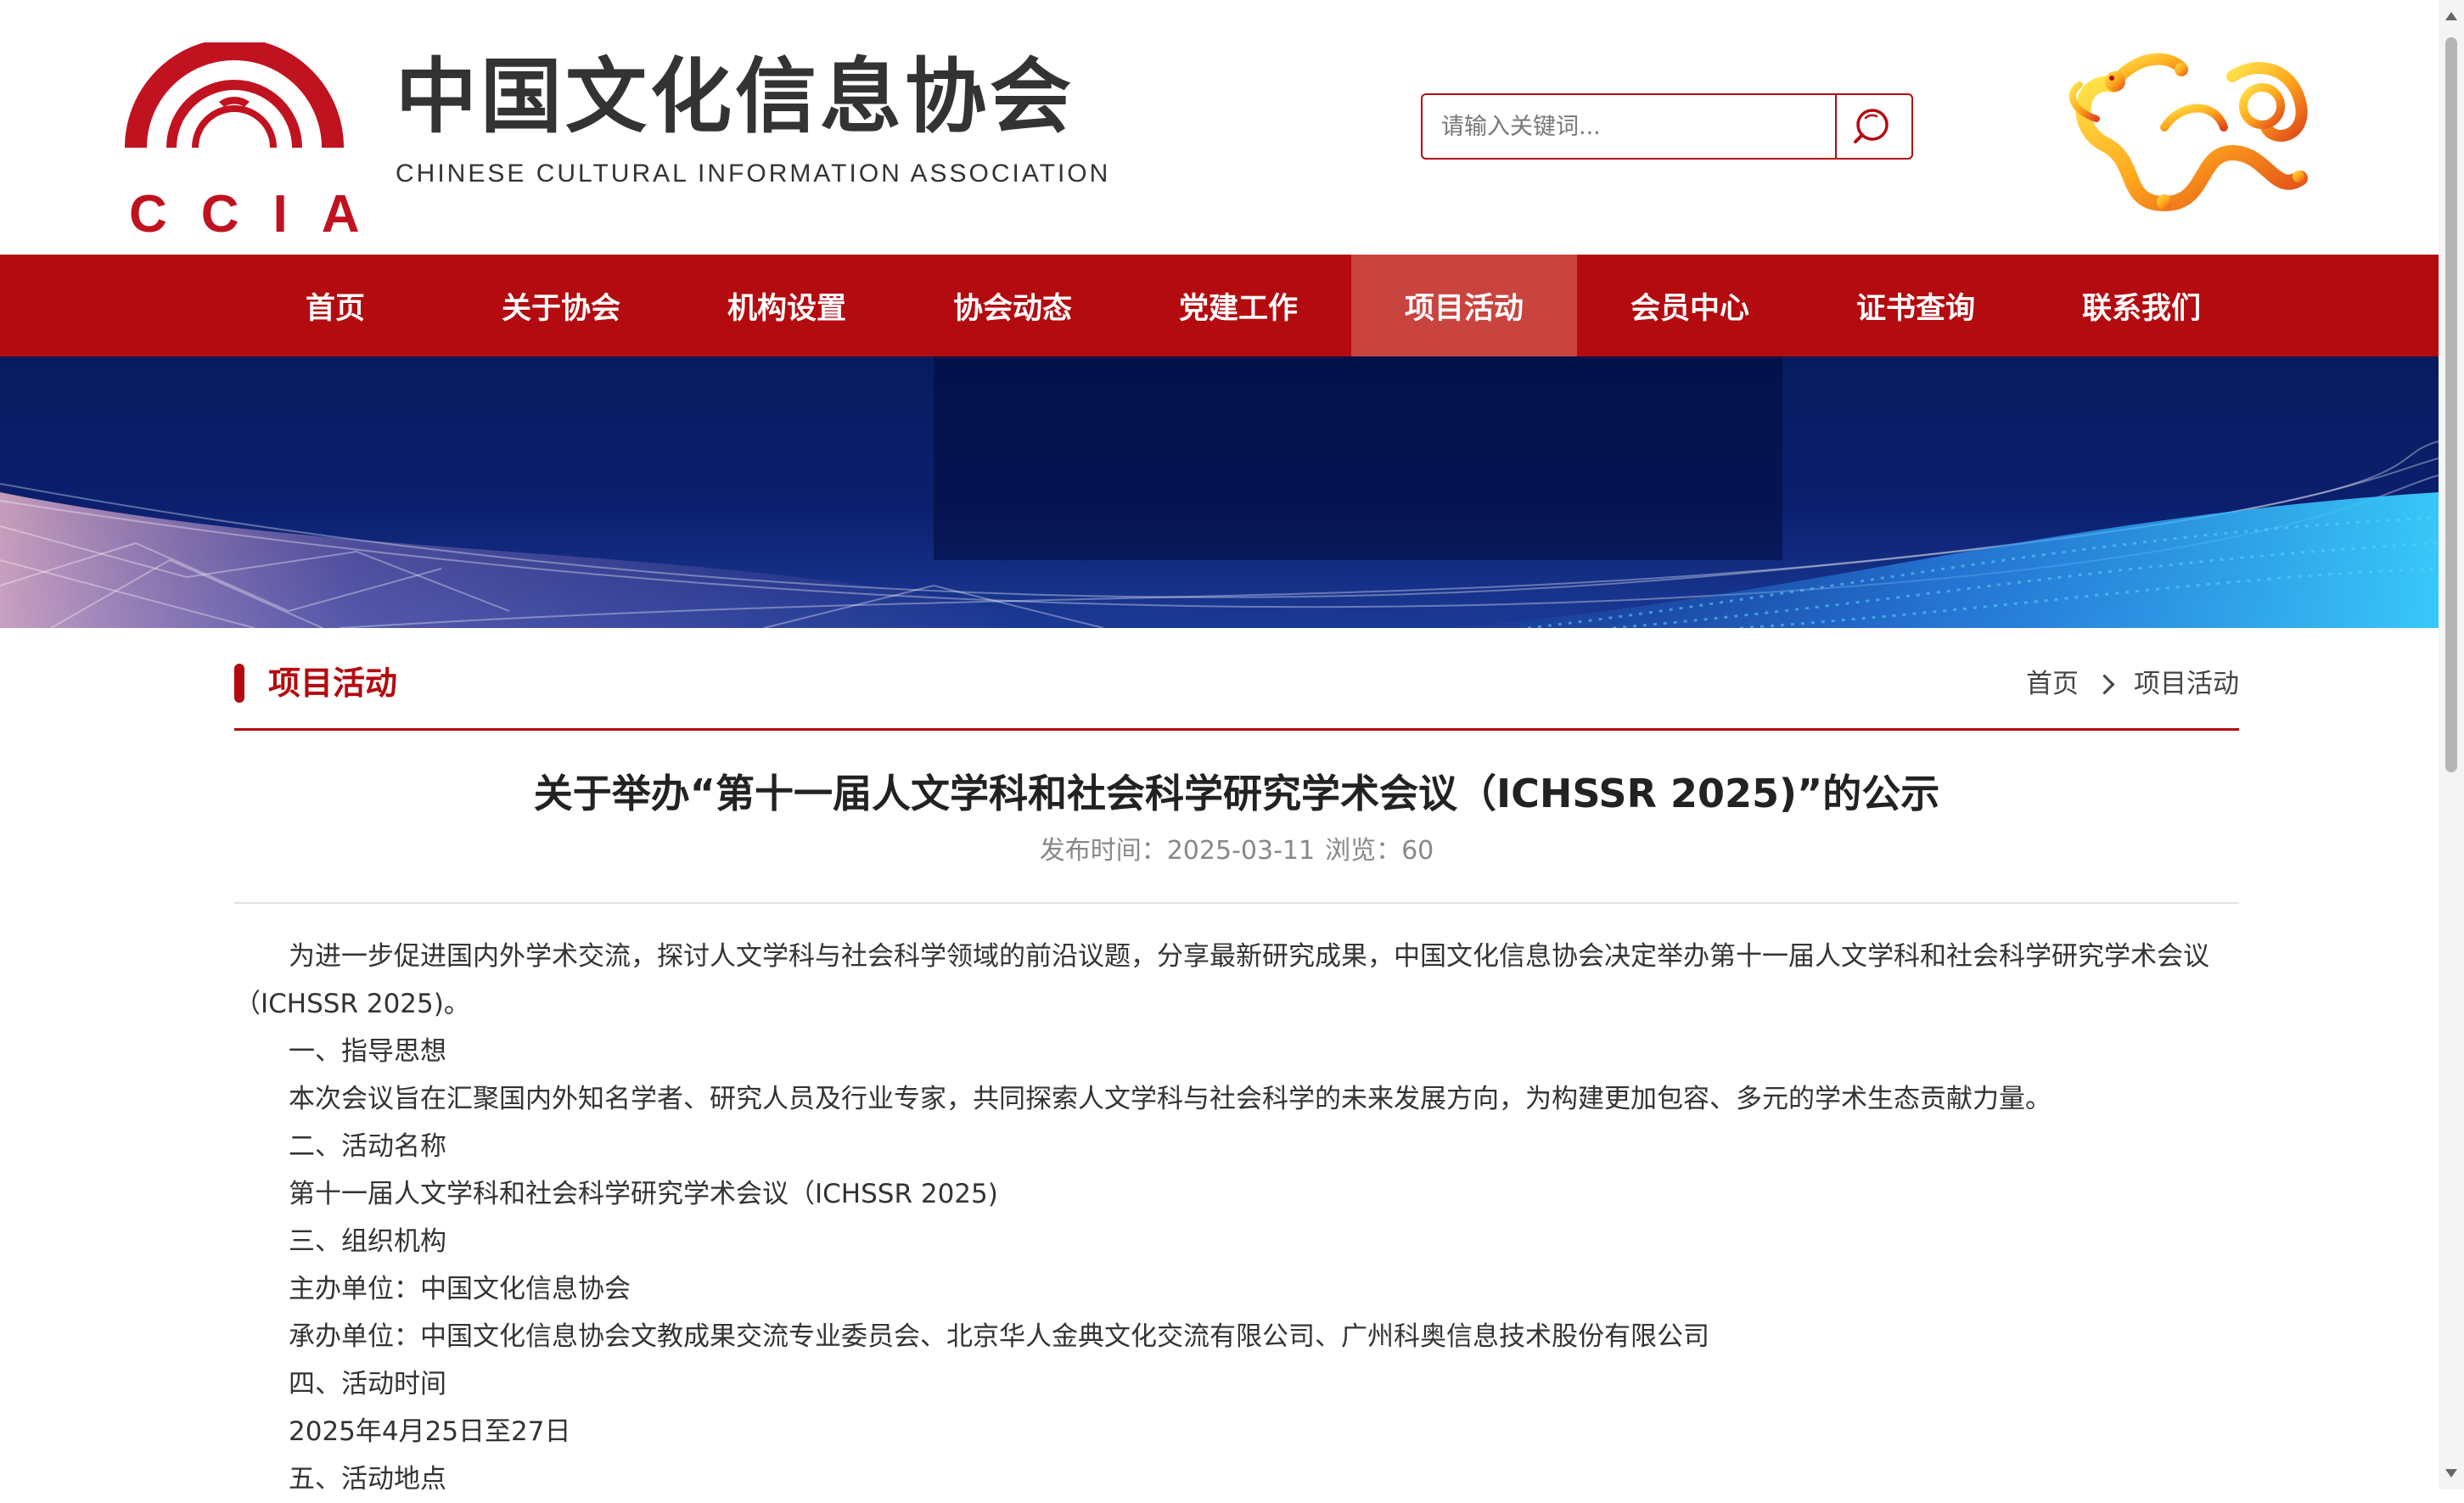  I want to click on scroll-down-arrow-icon, so click(2451, 1473).